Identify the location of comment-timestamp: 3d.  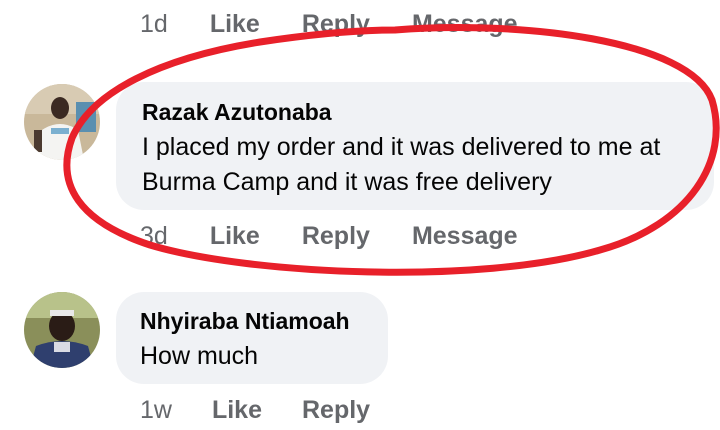
(154, 236).